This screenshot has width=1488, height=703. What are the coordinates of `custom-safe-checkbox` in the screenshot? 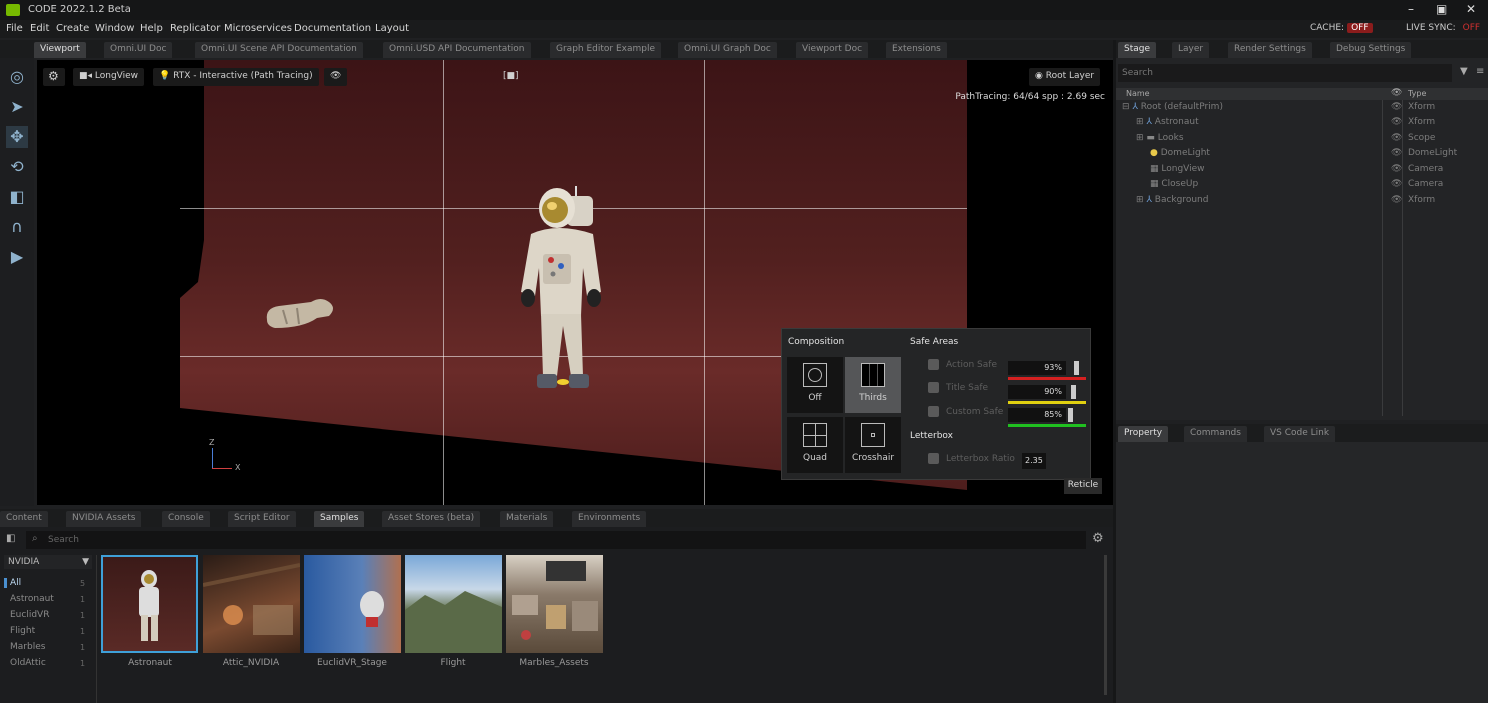 It's located at (933, 411).